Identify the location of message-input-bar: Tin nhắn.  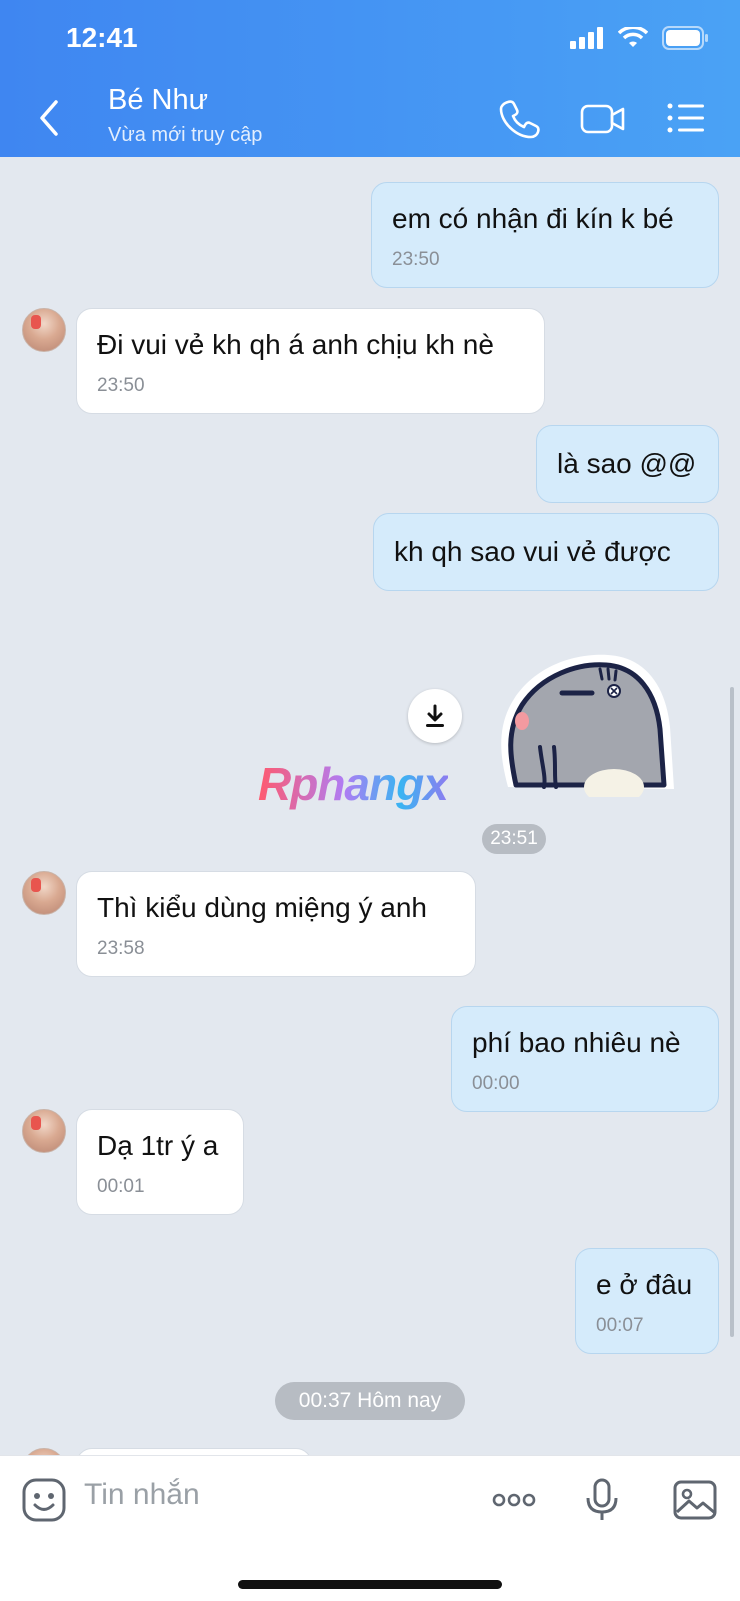
(370, 1528).